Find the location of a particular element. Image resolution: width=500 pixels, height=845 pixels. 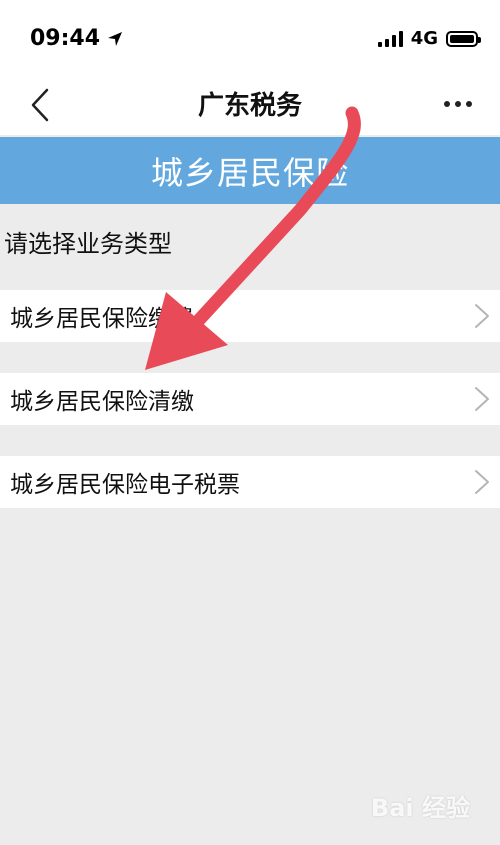

location-arrow-icon is located at coordinates (115, 38).